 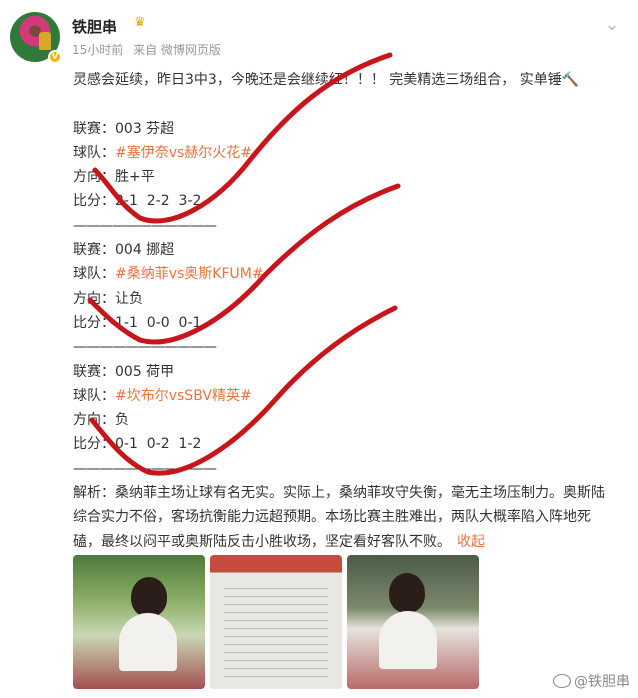 I want to click on team-line: 球队：#塞伊奈vs赫尔火花#, so click(x=345, y=153).